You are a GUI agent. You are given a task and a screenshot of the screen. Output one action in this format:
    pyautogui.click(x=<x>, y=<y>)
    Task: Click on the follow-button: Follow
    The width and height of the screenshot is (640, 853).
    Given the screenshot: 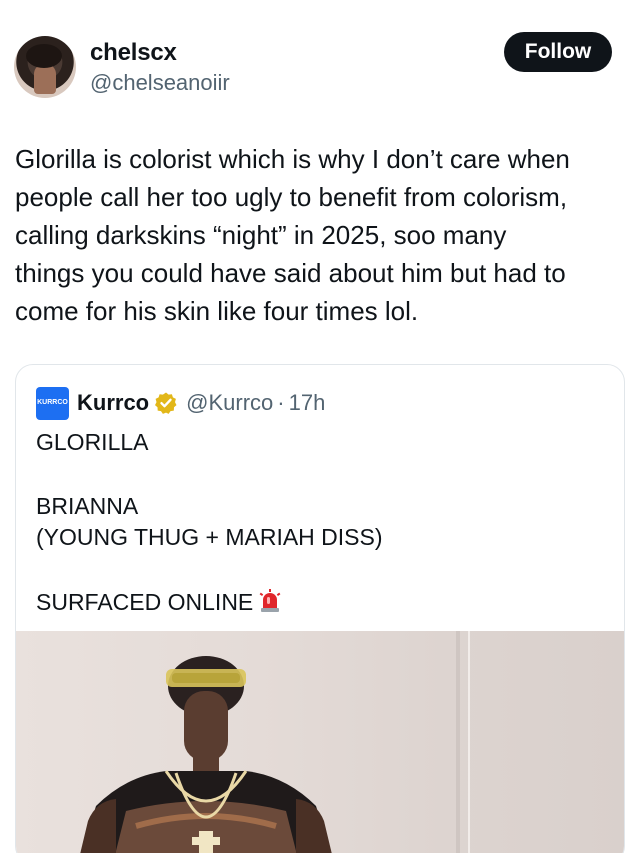 What is the action you would take?
    pyautogui.click(x=558, y=52)
    